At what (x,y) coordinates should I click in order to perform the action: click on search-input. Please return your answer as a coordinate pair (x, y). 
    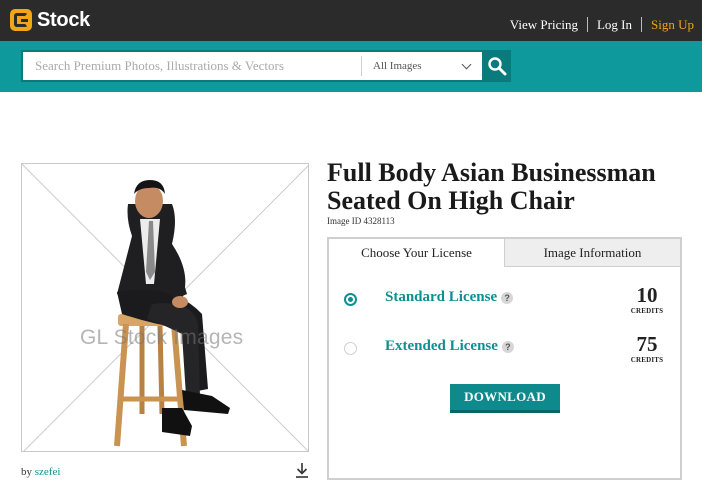
    Looking at the image, I should click on (192, 66).